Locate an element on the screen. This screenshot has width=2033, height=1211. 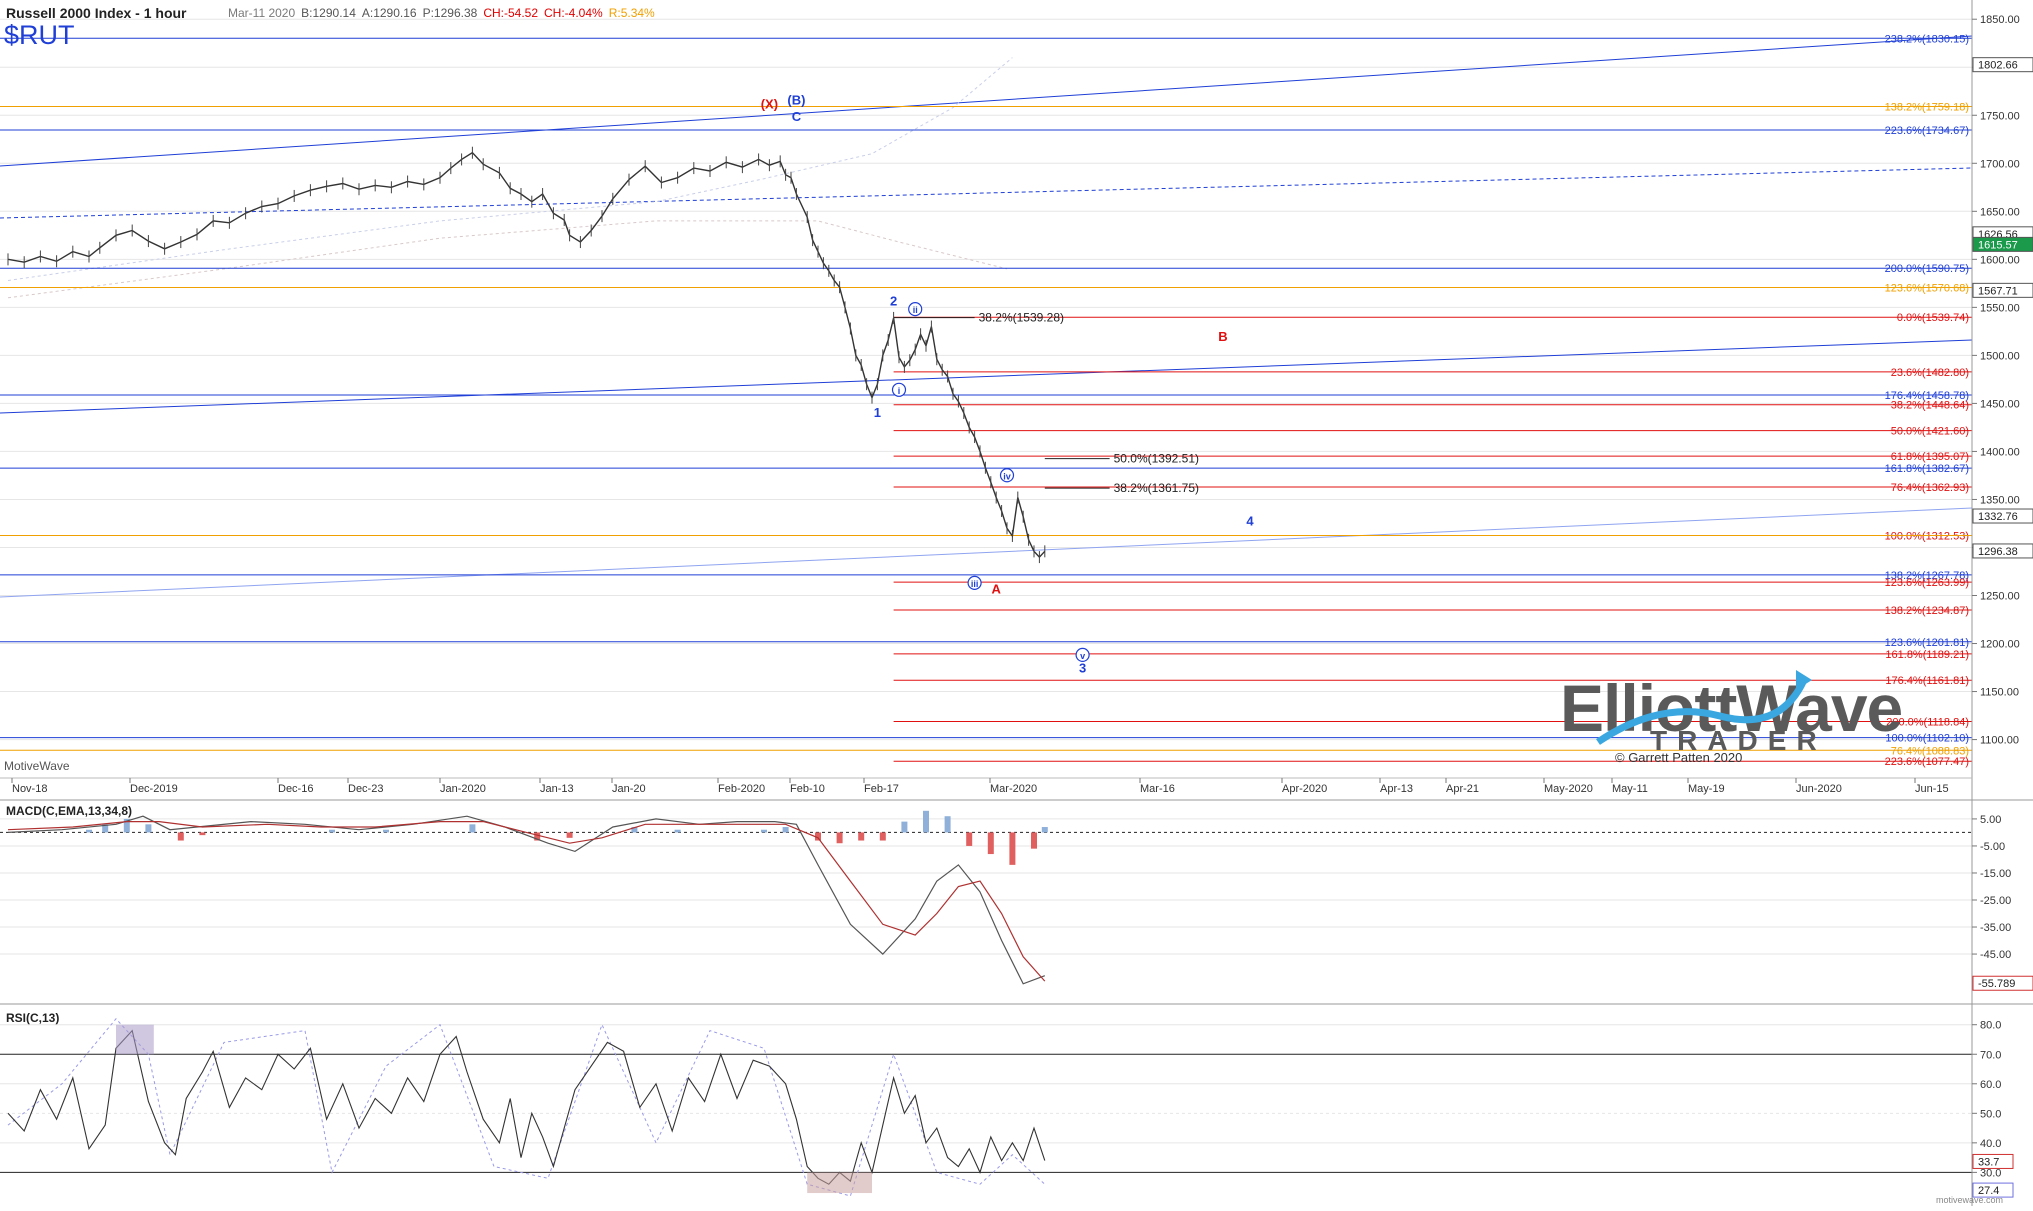
x-tick-label: Apr-21 is located at coordinates (1462, 789).